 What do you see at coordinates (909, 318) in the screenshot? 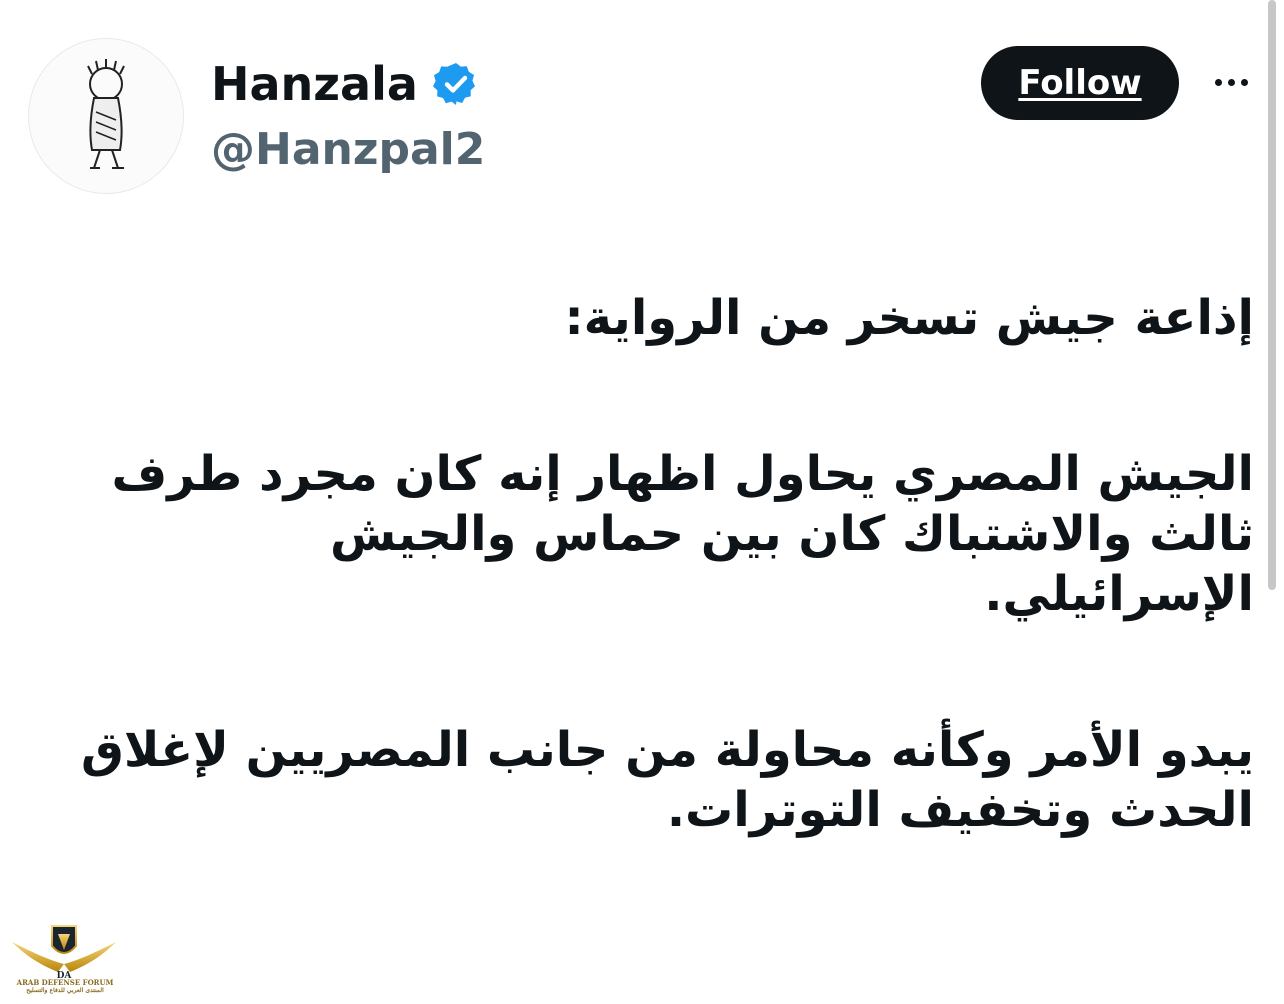
I see `tweet-line: إذاعة جيش تسخر من الرواية:` at bounding box center [909, 318].